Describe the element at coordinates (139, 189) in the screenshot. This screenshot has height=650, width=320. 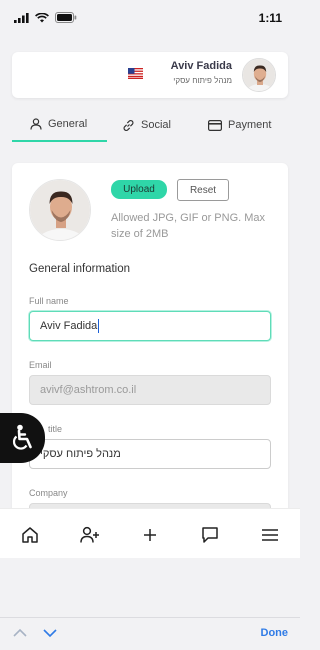
I see `upload-button: Upload` at that location.